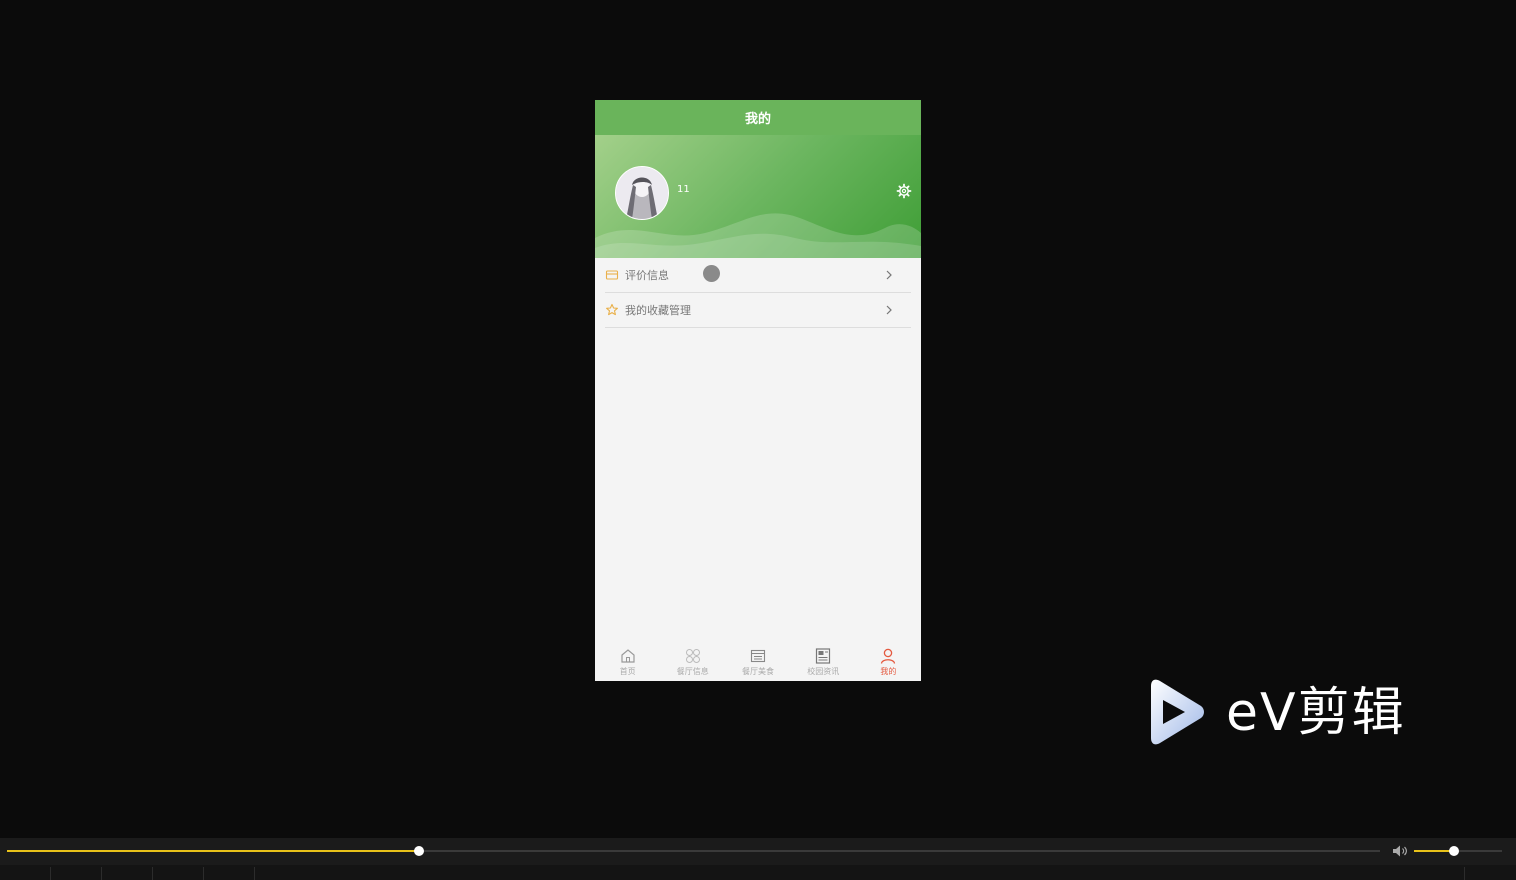 The height and width of the screenshot is (880, 1516). Describe the element at coordinates (647, 275) in the screenshot. I see `menu-item-label: 评价信息` at that location.